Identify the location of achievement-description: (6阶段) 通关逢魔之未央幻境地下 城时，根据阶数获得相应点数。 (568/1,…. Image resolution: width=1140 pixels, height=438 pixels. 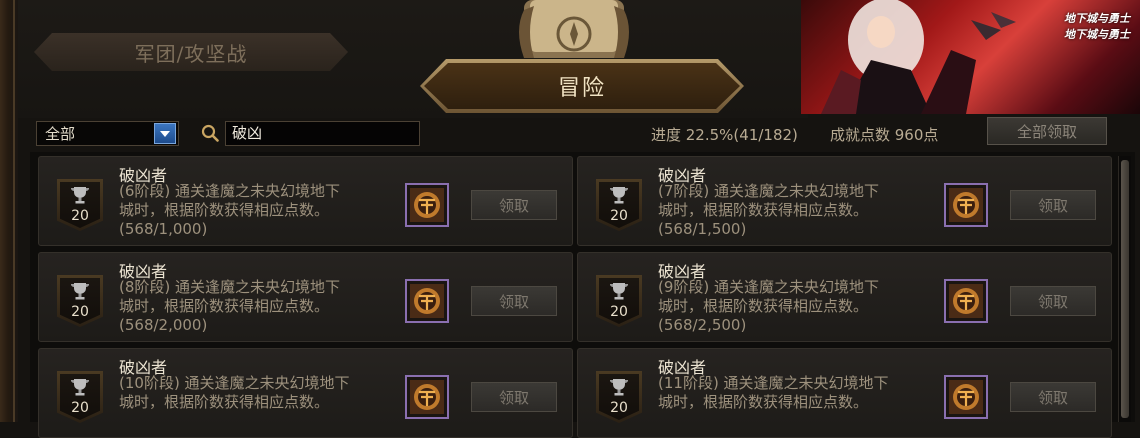
(261, 210).